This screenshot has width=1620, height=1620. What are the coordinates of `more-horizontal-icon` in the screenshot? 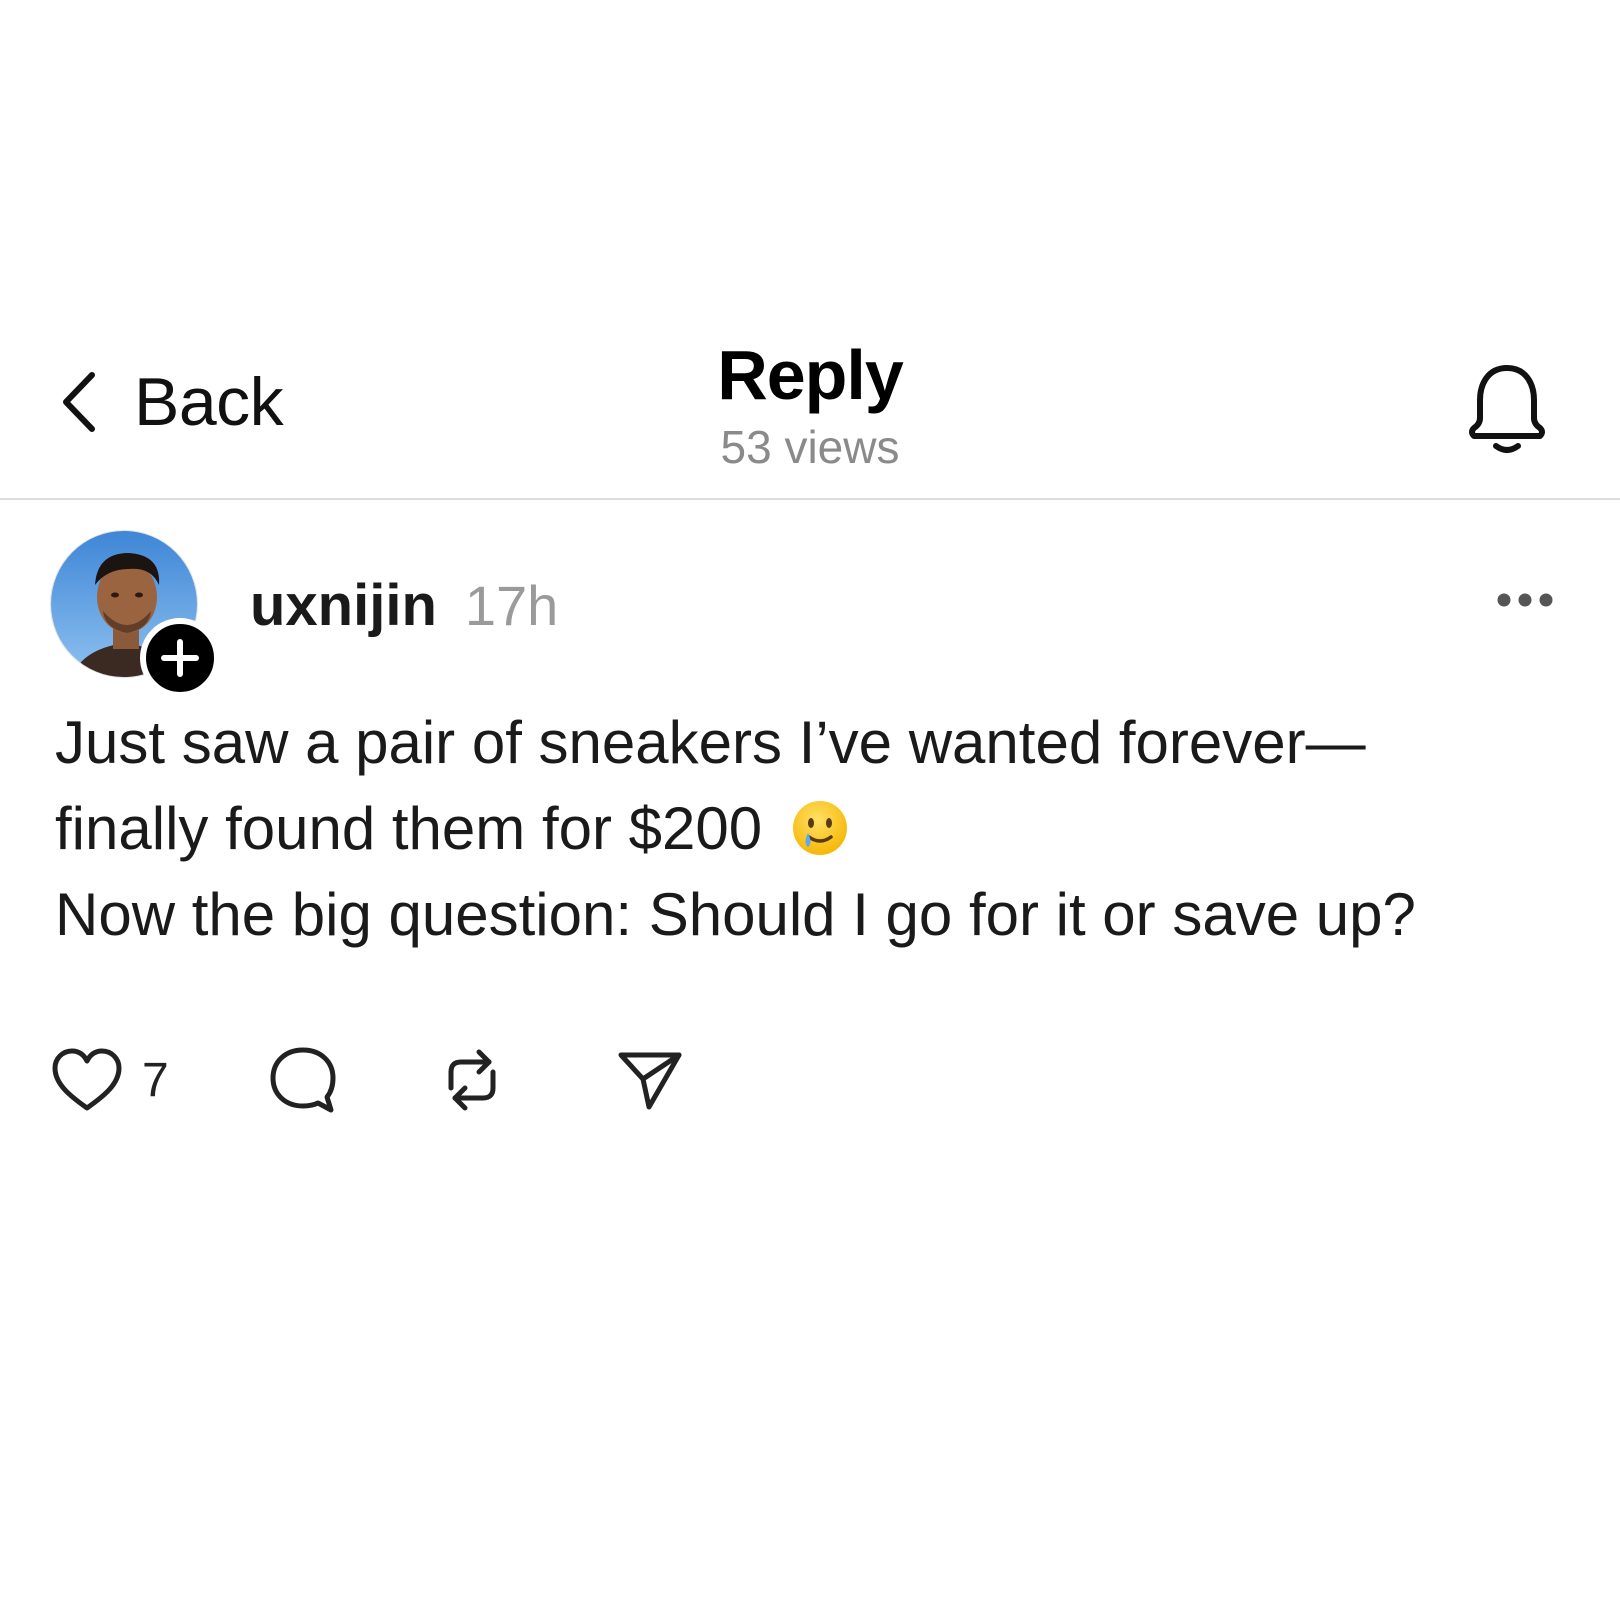 It's located at (1525, 600).